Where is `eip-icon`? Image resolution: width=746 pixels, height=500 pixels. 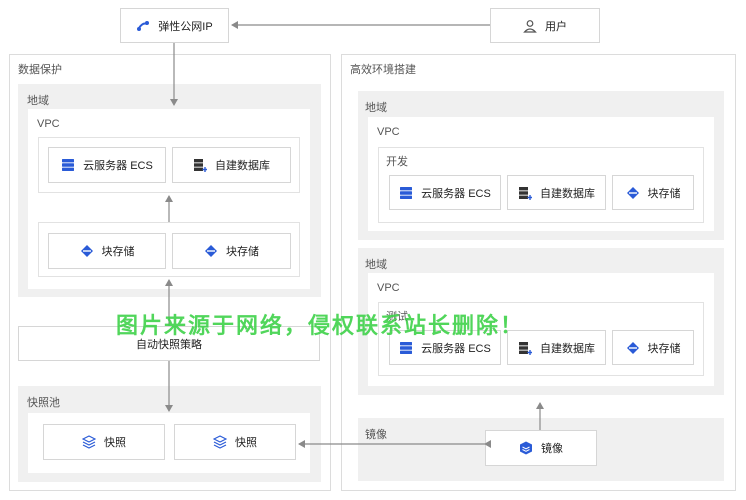
eip-icon is located at coordinates (143, 26).